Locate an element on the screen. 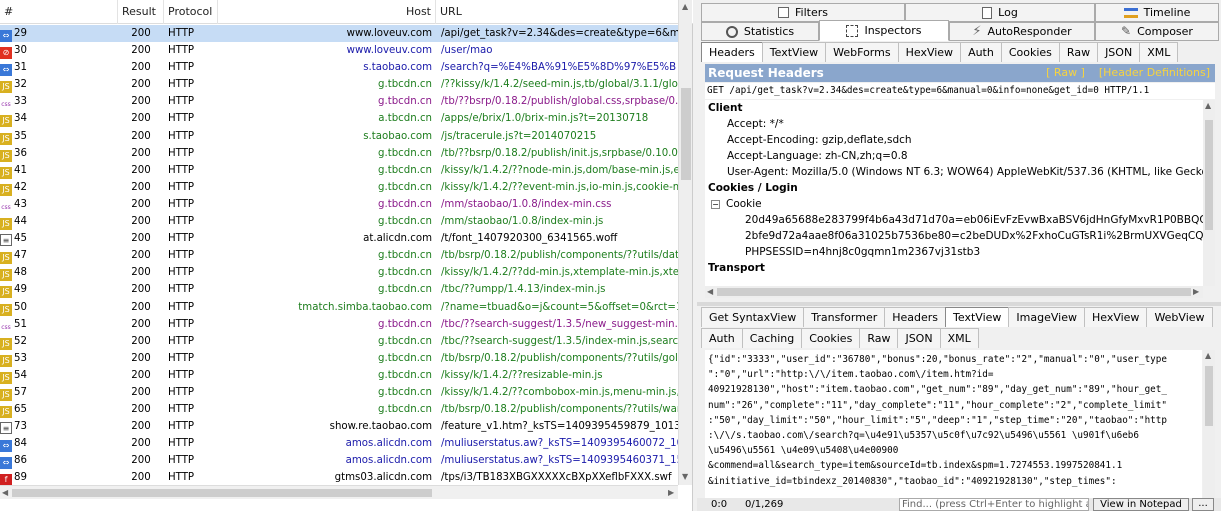 This screenshot has width=1221, height=511. view-in-notepad-button: View in Notepad is located at coordinates (1141, 504).